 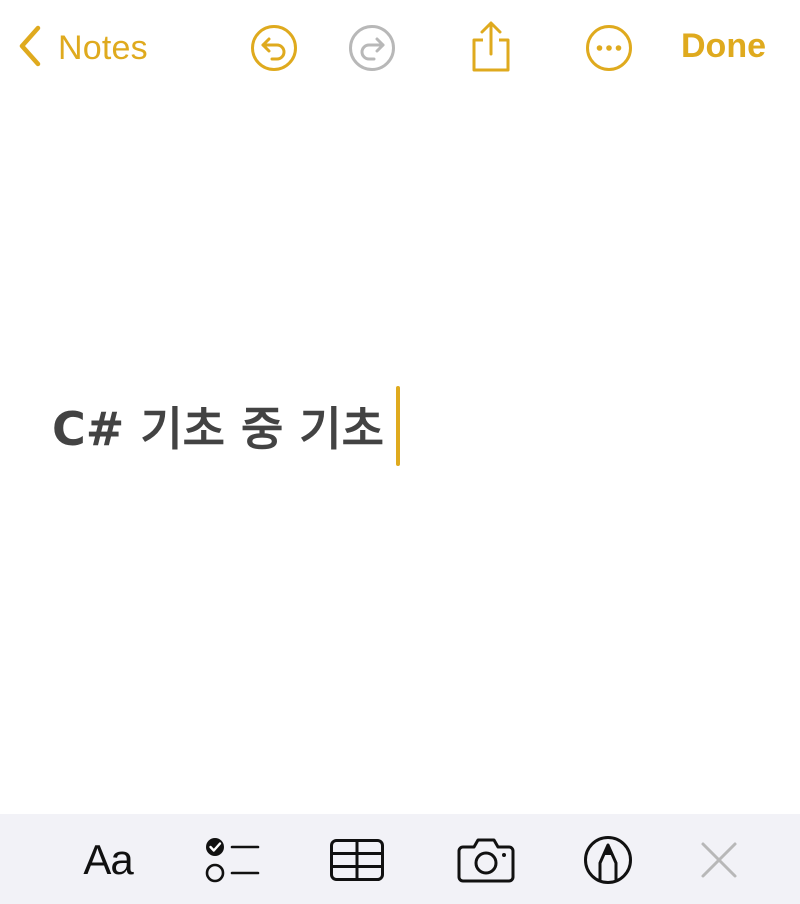 What do you see at coordinates (486, 860) in the screenshot?
I see `camera-icon` at bounding box center [486, 860].